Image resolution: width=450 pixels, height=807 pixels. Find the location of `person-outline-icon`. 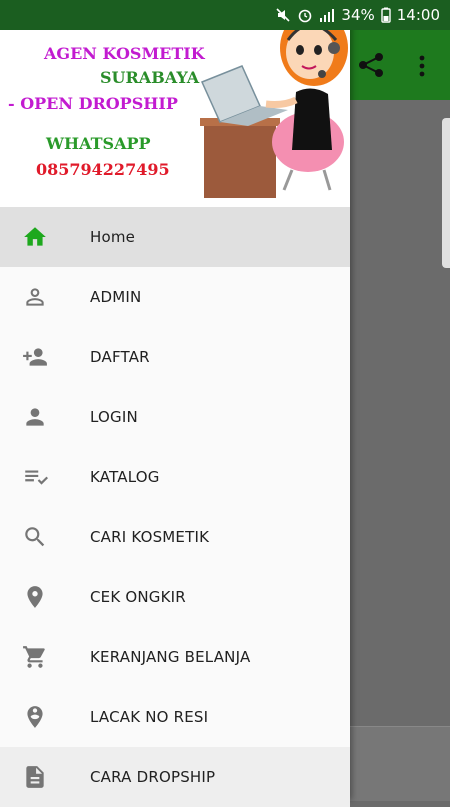

person-outline-icon is located at coordinates (35, 297).